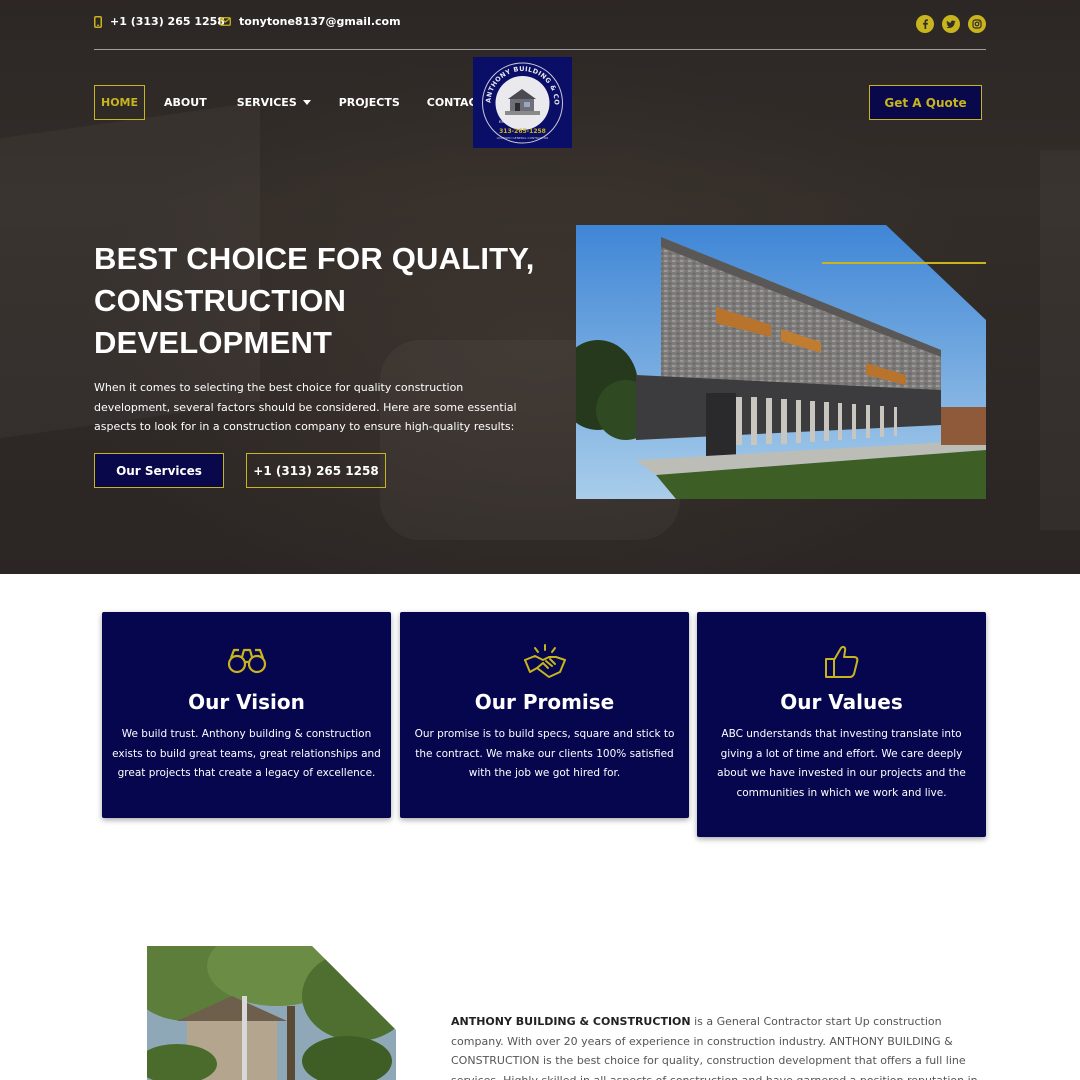  I want to click on logo-tag-text: LICENSED GENERAL CONTRACTOR, so click(523, 138).